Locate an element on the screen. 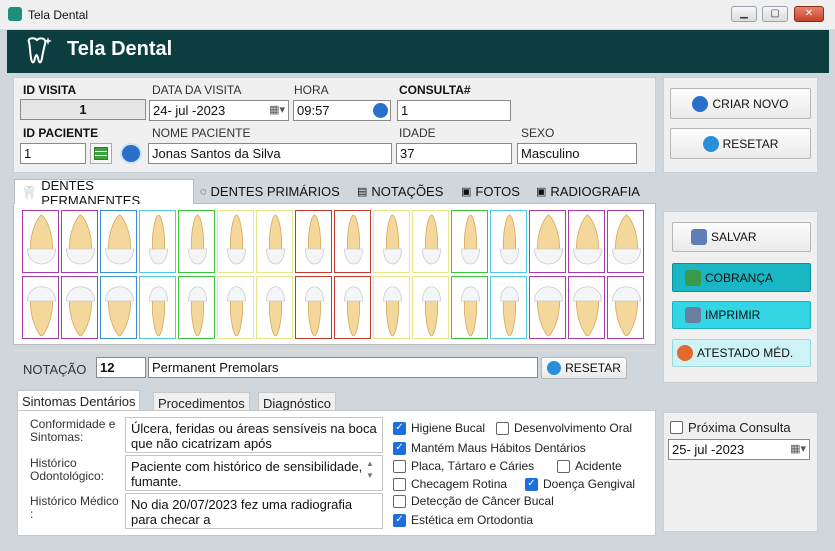  check-placa-tartaro: Placa, Tártaro e Cáries is located at coordinates (463, 466).